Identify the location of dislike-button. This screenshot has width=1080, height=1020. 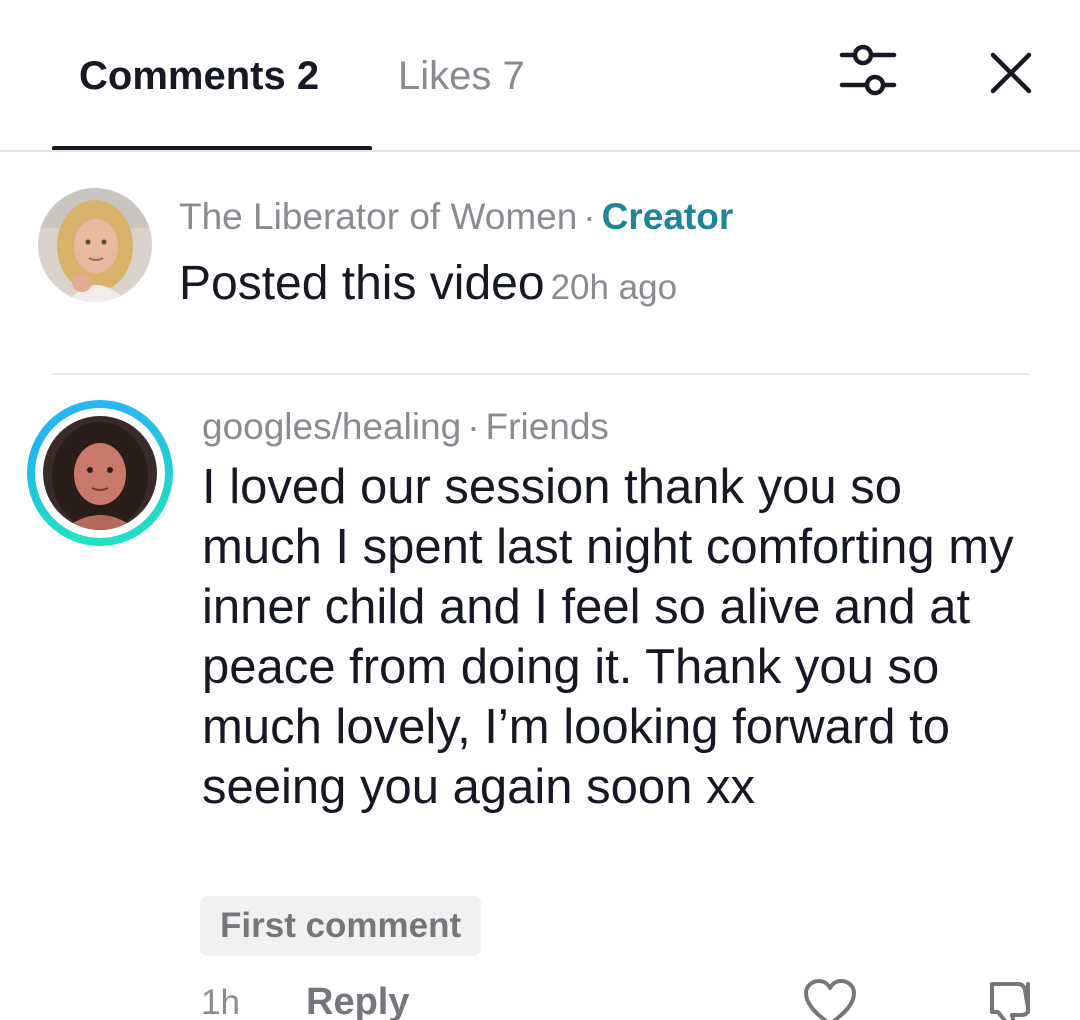
(1012, 999).